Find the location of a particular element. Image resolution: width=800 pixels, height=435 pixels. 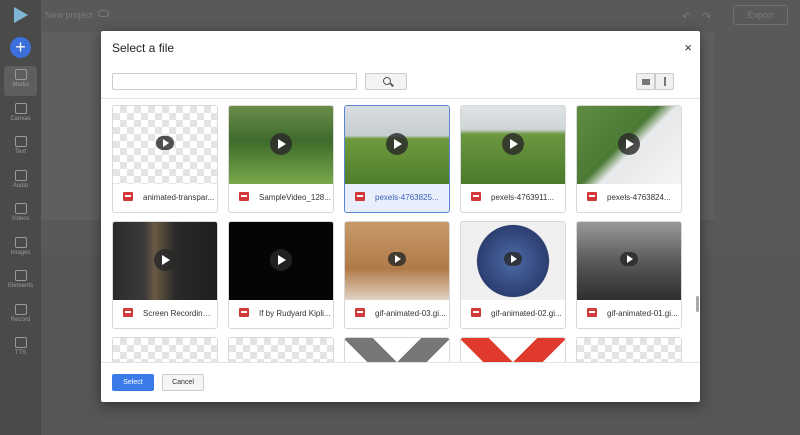

sidebar-item-label: Canvas is located at coordinates (20, 118).